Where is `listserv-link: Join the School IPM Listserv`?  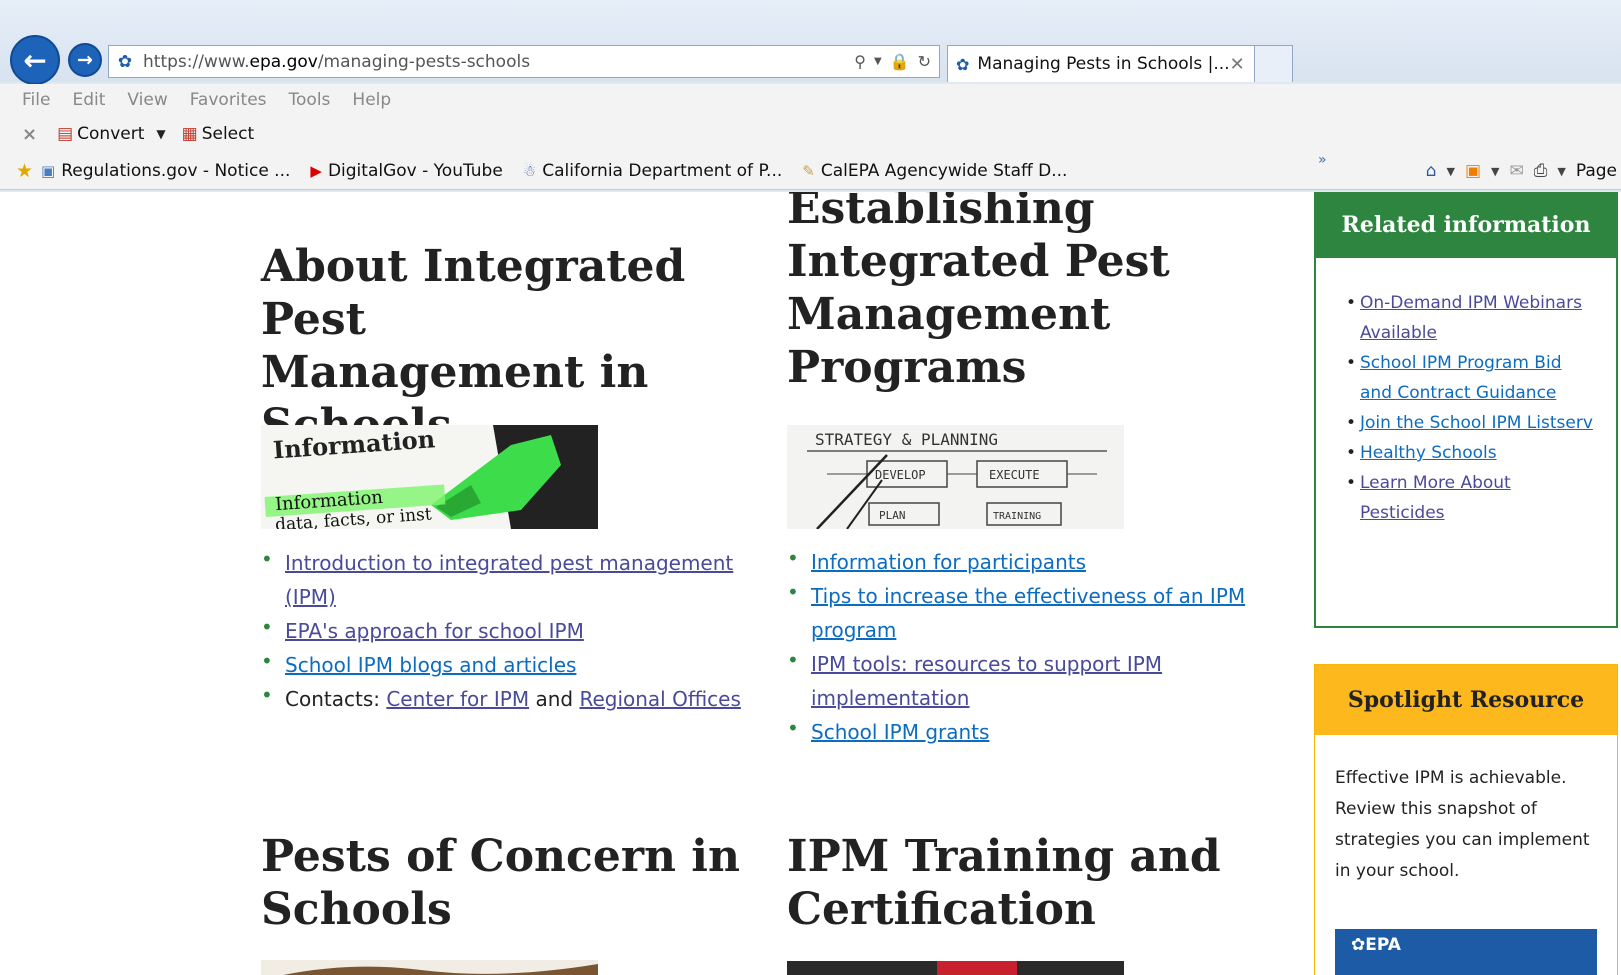 listserv-link: Join the School IPM Listserv is located at coordinates (1476, 423).